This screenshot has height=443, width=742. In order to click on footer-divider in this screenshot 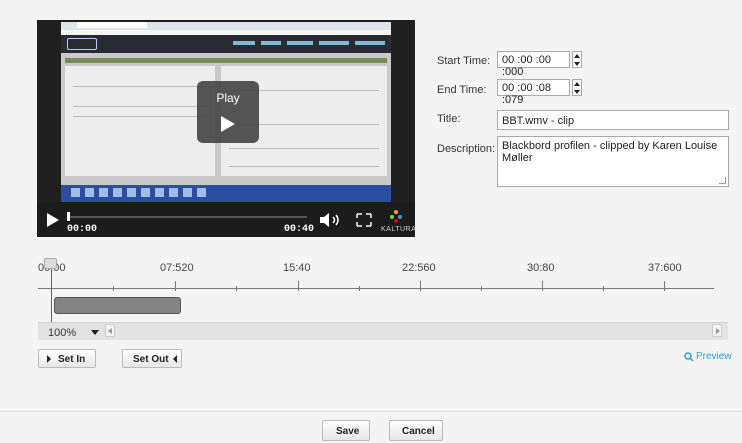, I will do `click(371, 411)`.